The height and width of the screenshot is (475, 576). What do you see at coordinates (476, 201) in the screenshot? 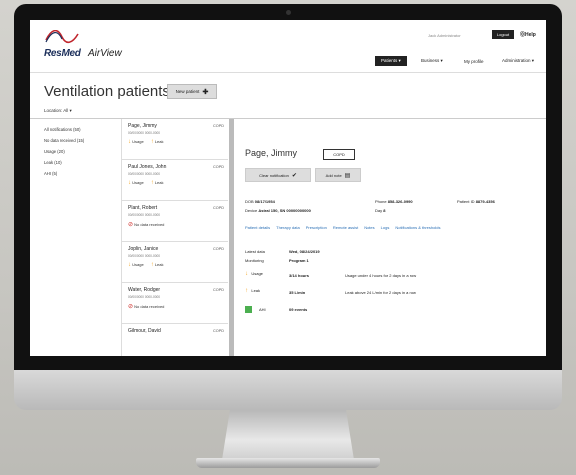
I see `patient-id-field: Patient ID 8879-4356` at bounding box center [476, 201].